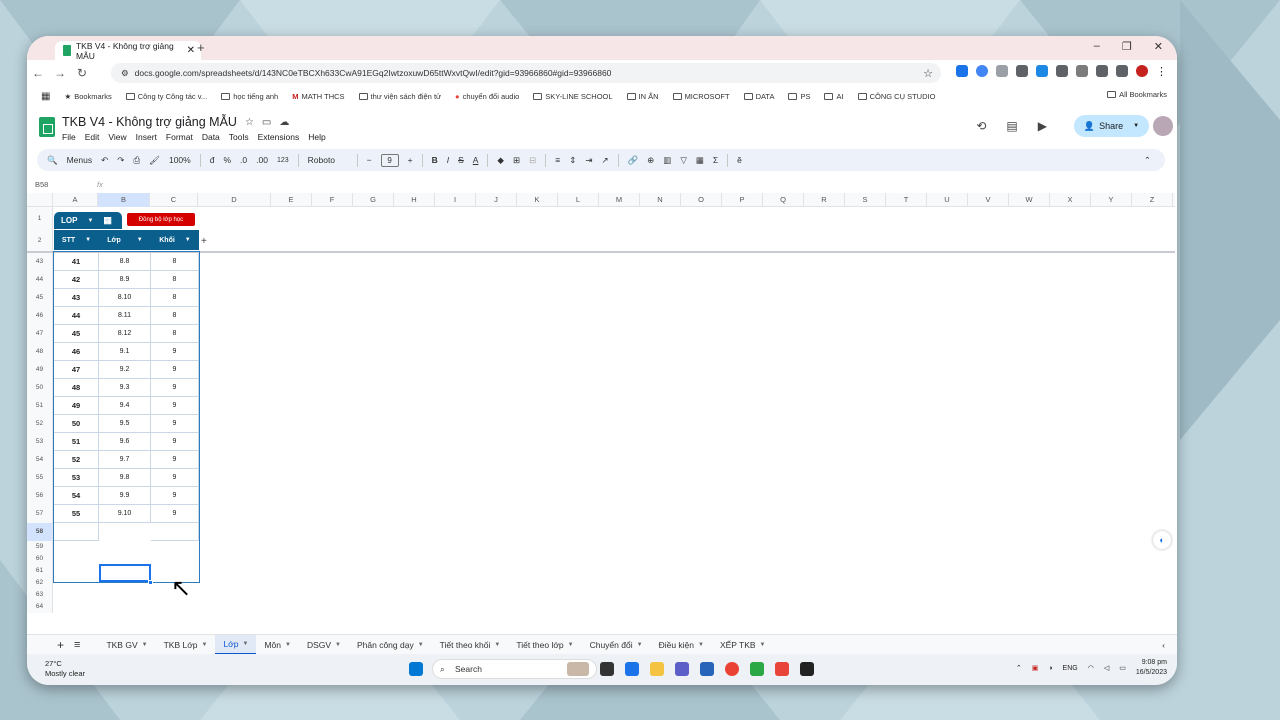 The image size is (1280, 720). What do you see at coordinates (1011, 126) in the screenshot?
I see `comment-icon: ▤` at bounding box center [1011, 126].